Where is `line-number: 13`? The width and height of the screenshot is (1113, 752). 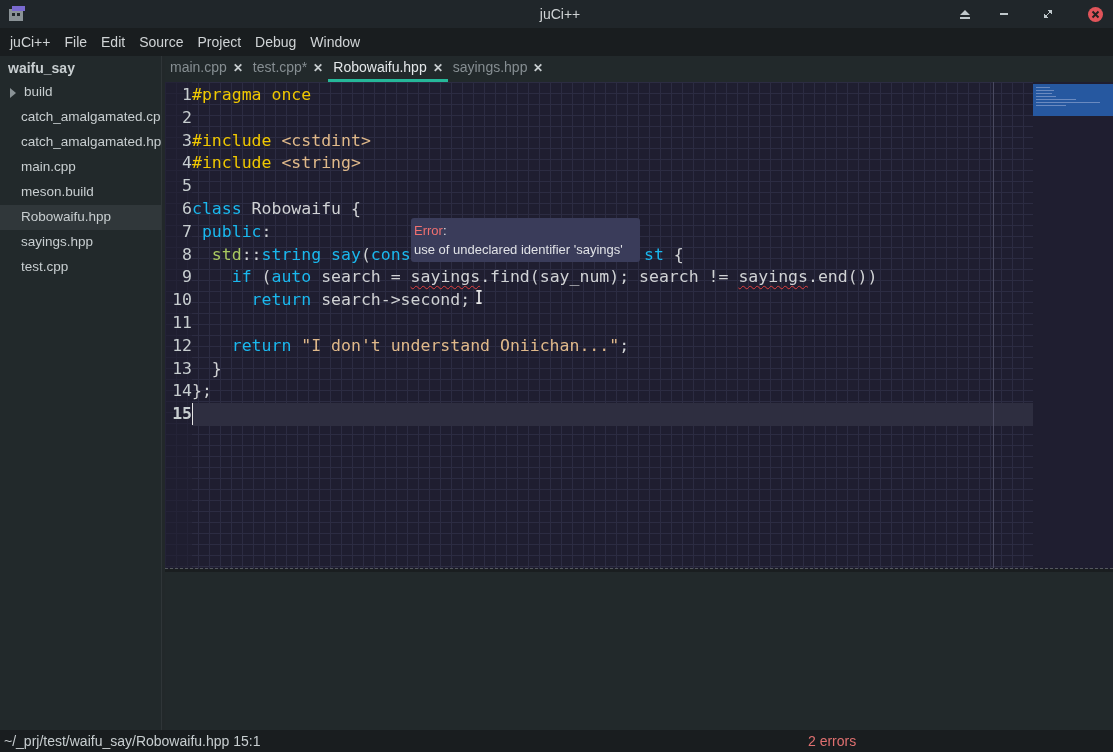 line-number: 13 is located at coordinates (181, 368).